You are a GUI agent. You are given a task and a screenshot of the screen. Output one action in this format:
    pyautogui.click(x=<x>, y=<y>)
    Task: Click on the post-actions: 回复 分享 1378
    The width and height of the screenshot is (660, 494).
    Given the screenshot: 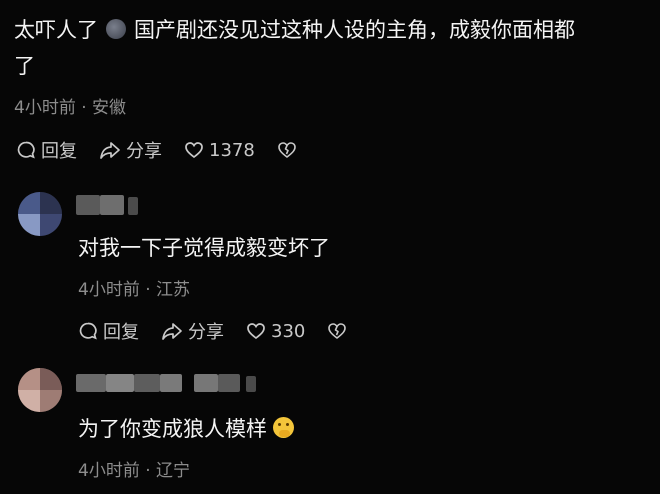 What is the action you would take?
    pyautogui.click(x=159, y=150)
    